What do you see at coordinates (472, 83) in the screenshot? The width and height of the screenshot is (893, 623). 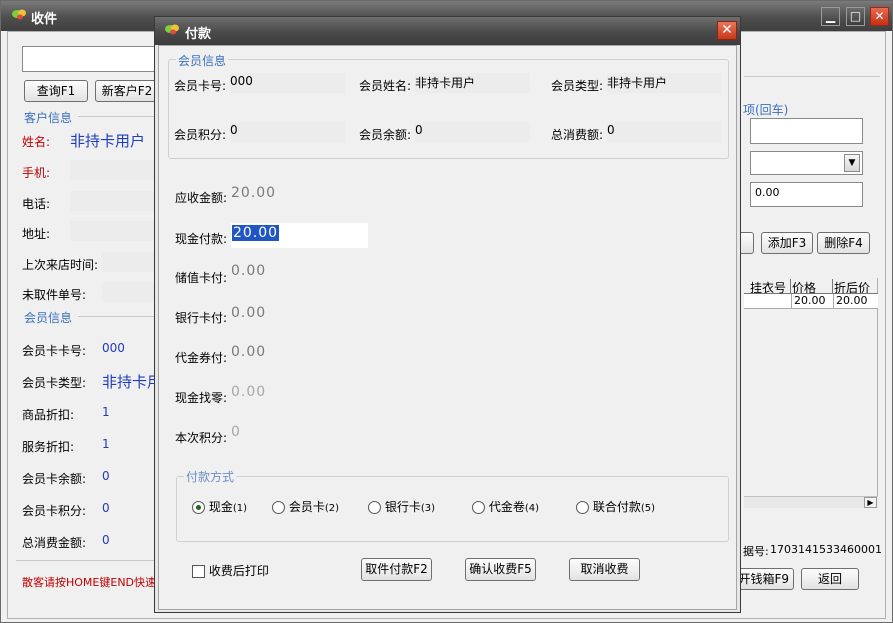 I see `member-name-field: 非持卡用户` at bounding box center [472, 83].